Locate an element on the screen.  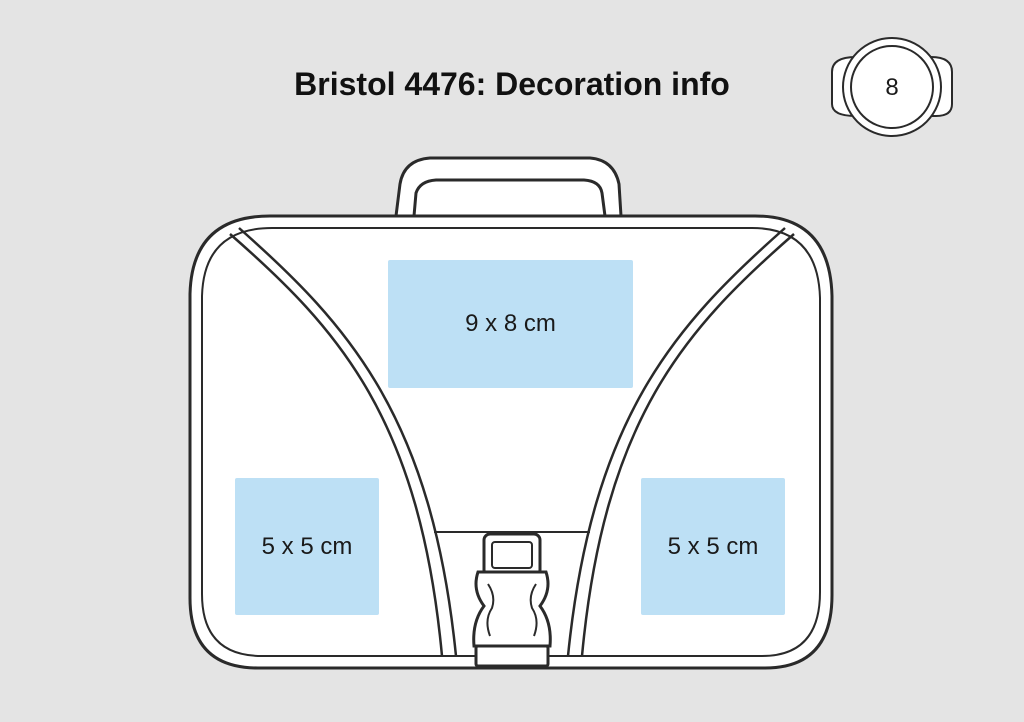
buckle-icon is located at coordinates (512, 600).